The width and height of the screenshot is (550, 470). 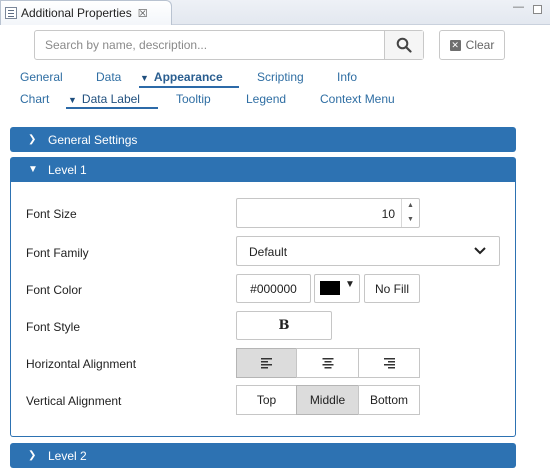 I want to click on minimize-icon: —, so click(x=518, y=7).